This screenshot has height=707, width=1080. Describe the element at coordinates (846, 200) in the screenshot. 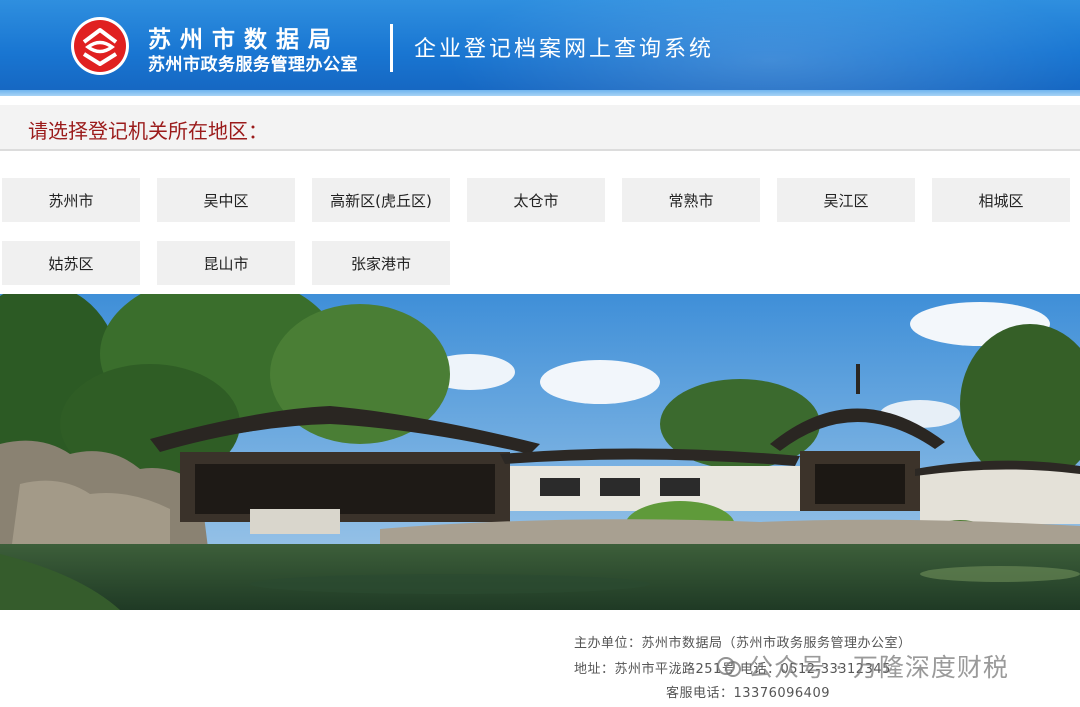

I see `region-button-wujiang: 吴江区` at that location.